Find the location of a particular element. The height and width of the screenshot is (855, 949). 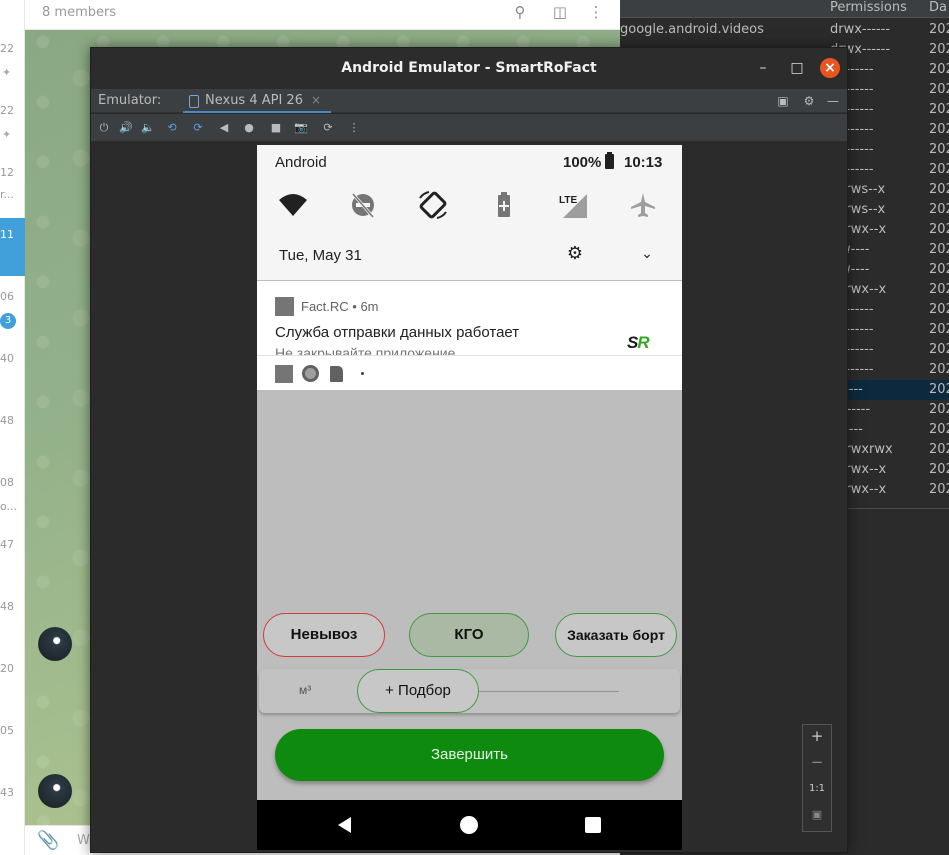

tab-device: Nexus 4 API 26 × is located at coordinates (257, 101).